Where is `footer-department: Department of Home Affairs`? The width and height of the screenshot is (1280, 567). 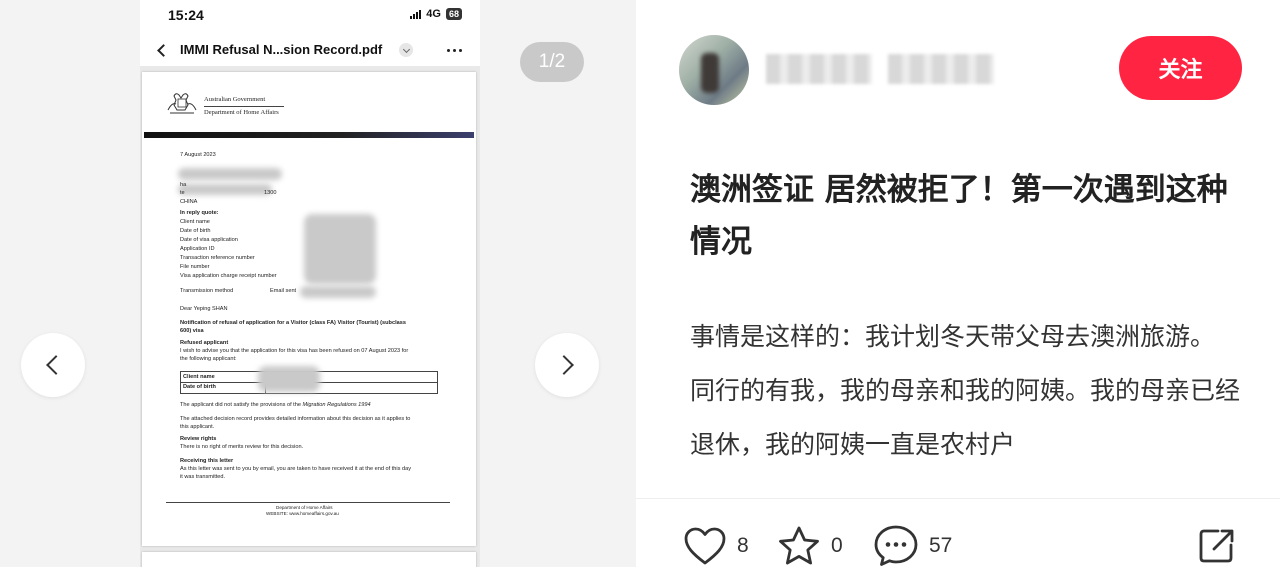 footer-department: Department of Home Affairs is located at coordinates (304, 507).